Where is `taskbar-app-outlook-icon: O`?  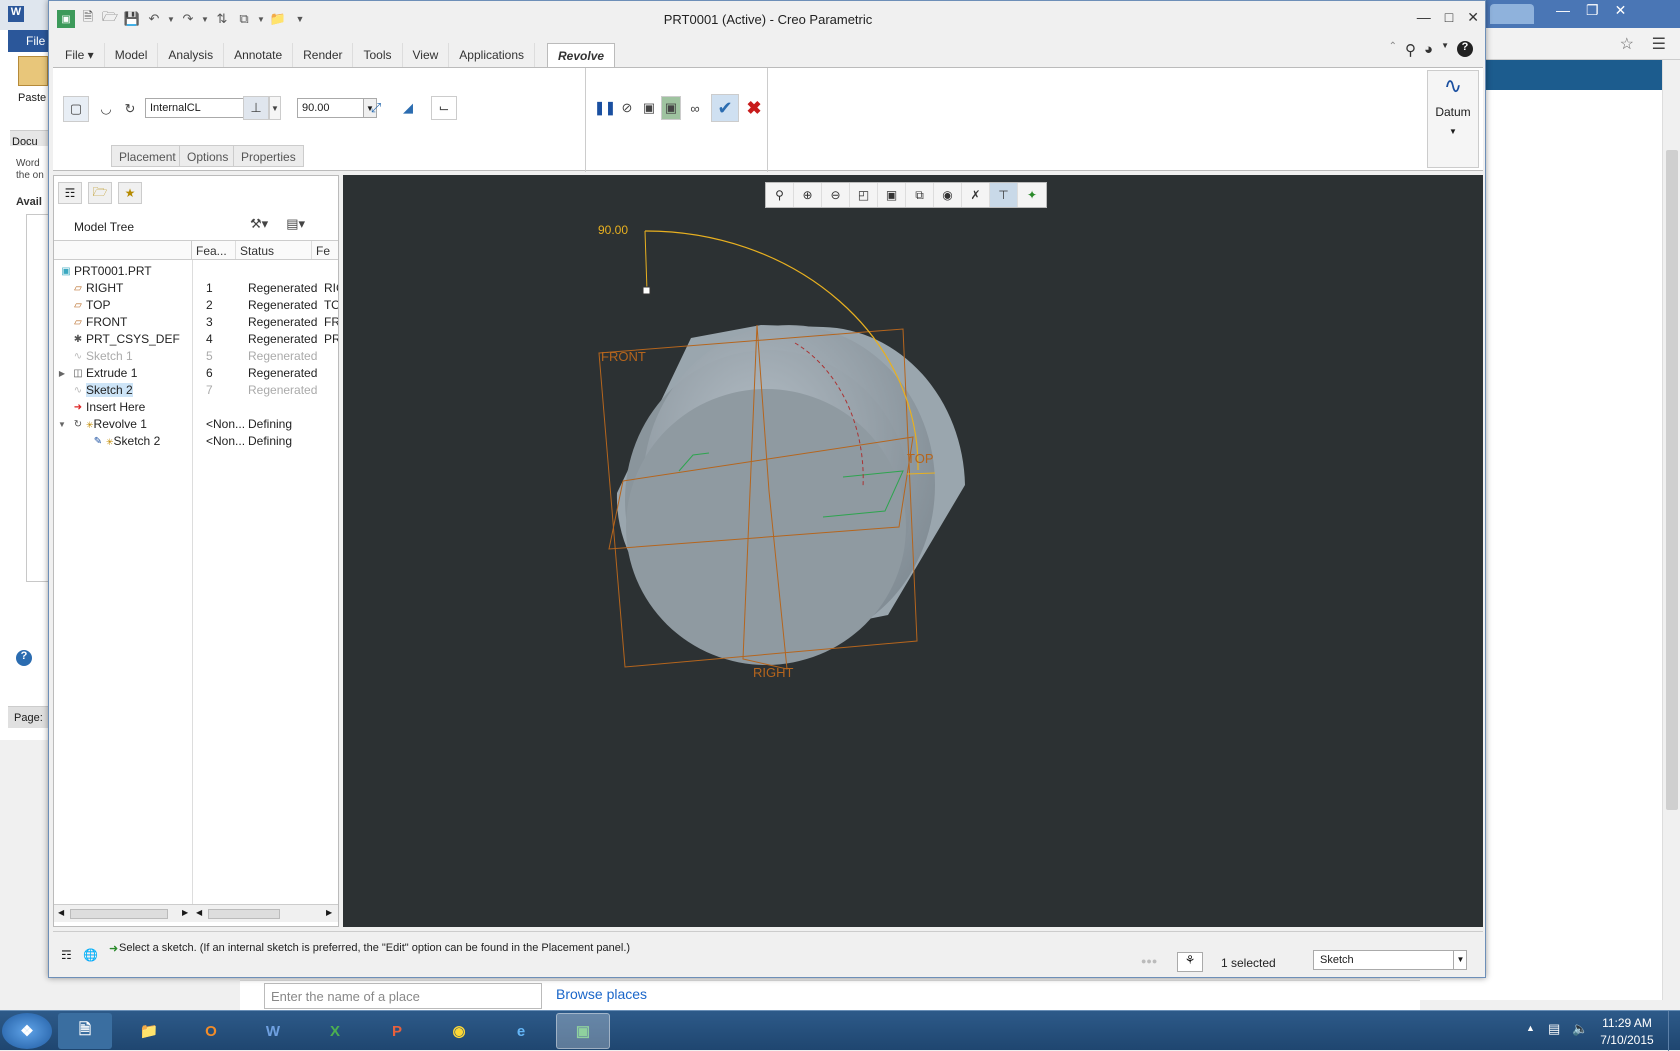
taskbar-app-outlook-icon: O is located at coordinates (211, 1031).